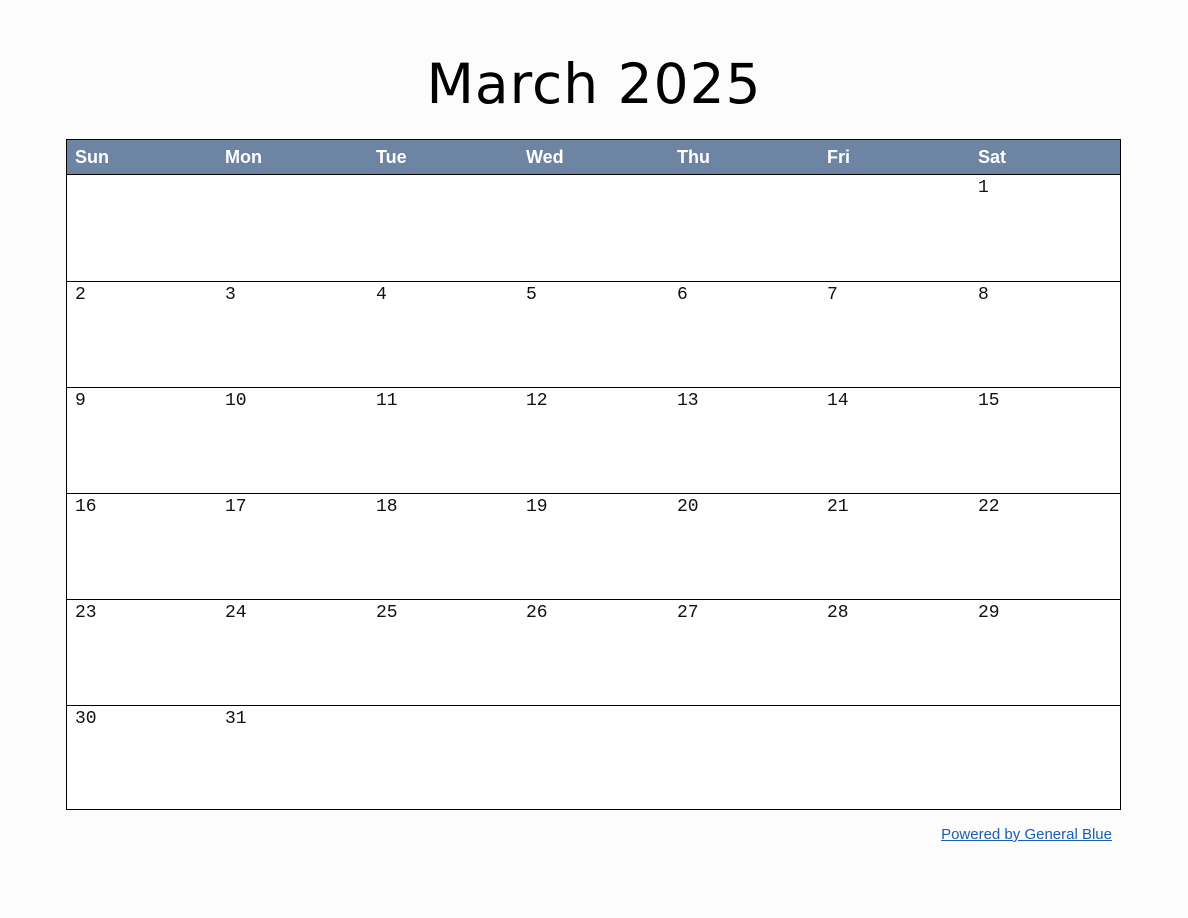 The width and height of the screenshot is (1188, 918). Describe the element at coordinates (142, 652) in the screenshot. I see `day-cell: 23` at that location.